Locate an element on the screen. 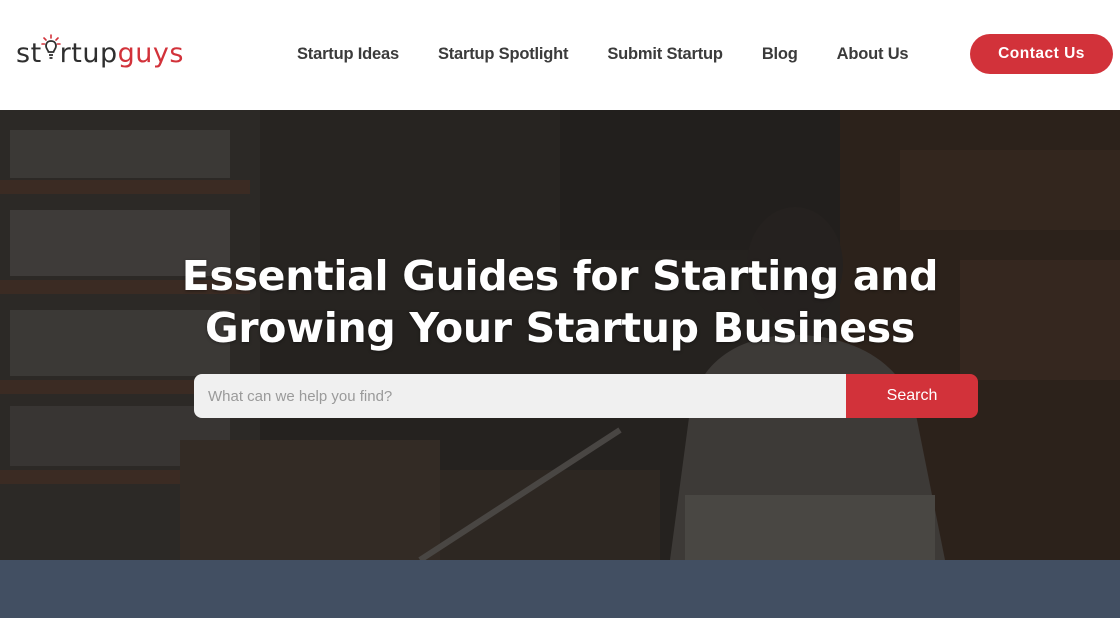 The height and width of the screenshot is (618, 1120). logo-text-st: st is located at coordinates (29, 53).